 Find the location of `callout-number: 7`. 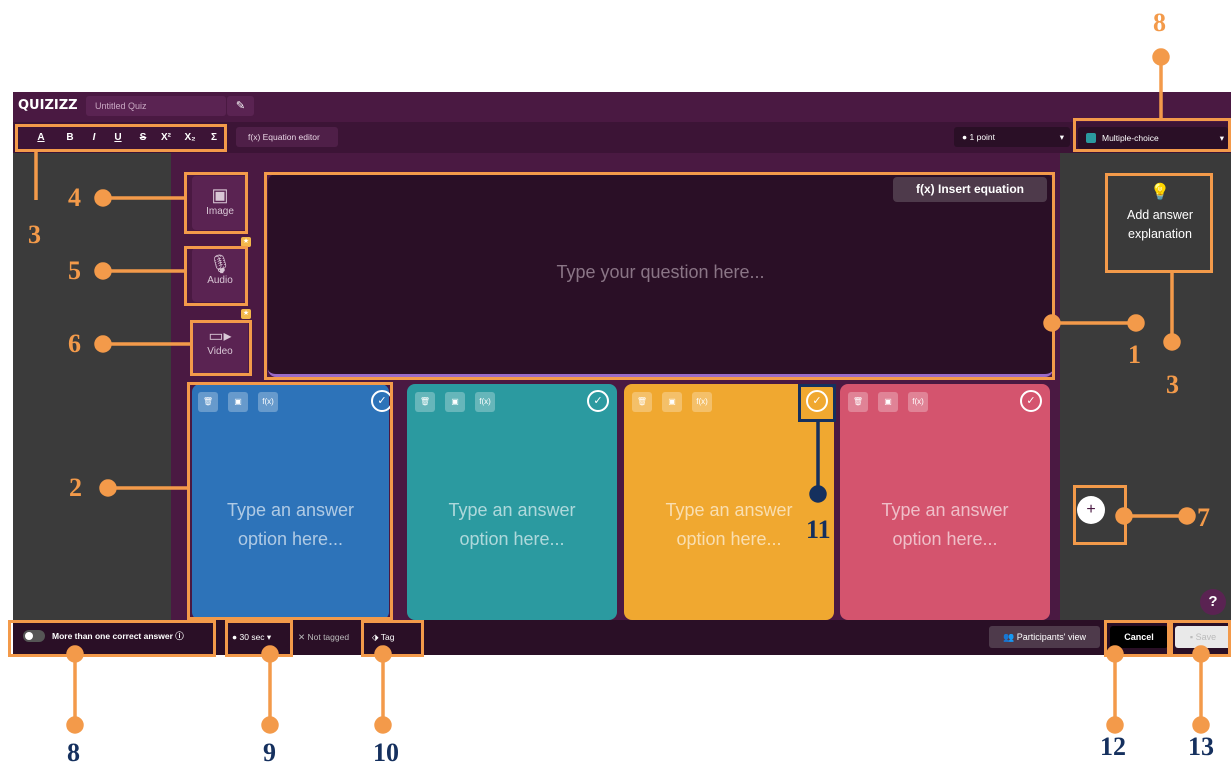

callout-number: 7 is located at coordinates (1203, 517).